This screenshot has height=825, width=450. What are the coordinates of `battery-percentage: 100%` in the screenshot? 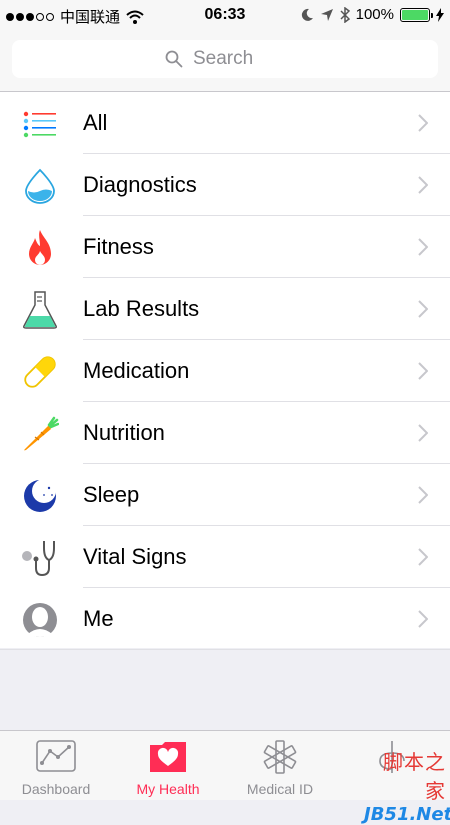 It's located at (374, 14).